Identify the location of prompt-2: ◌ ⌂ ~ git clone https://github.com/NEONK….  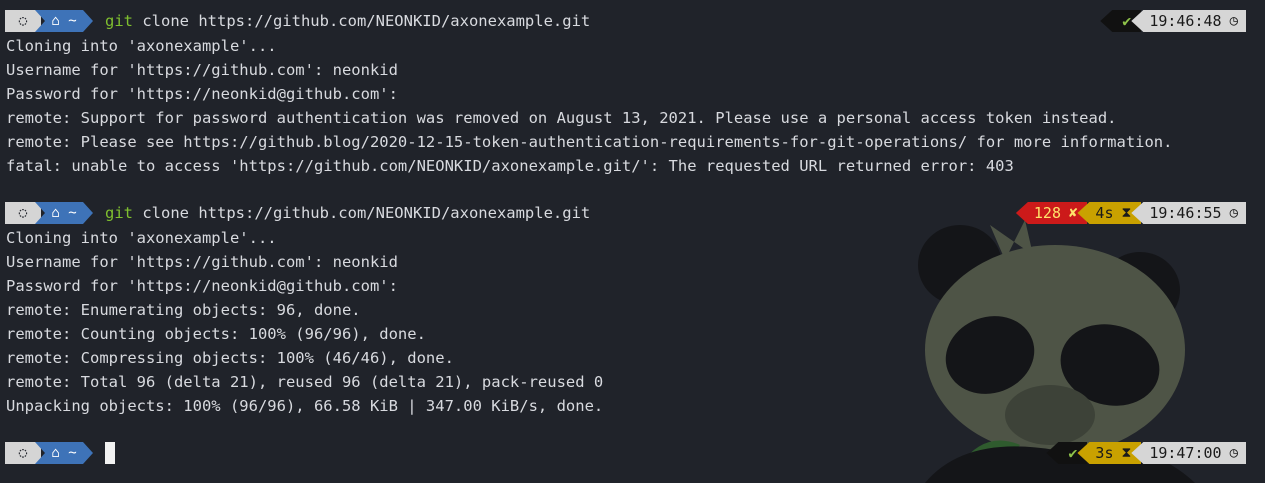
(297, 213).